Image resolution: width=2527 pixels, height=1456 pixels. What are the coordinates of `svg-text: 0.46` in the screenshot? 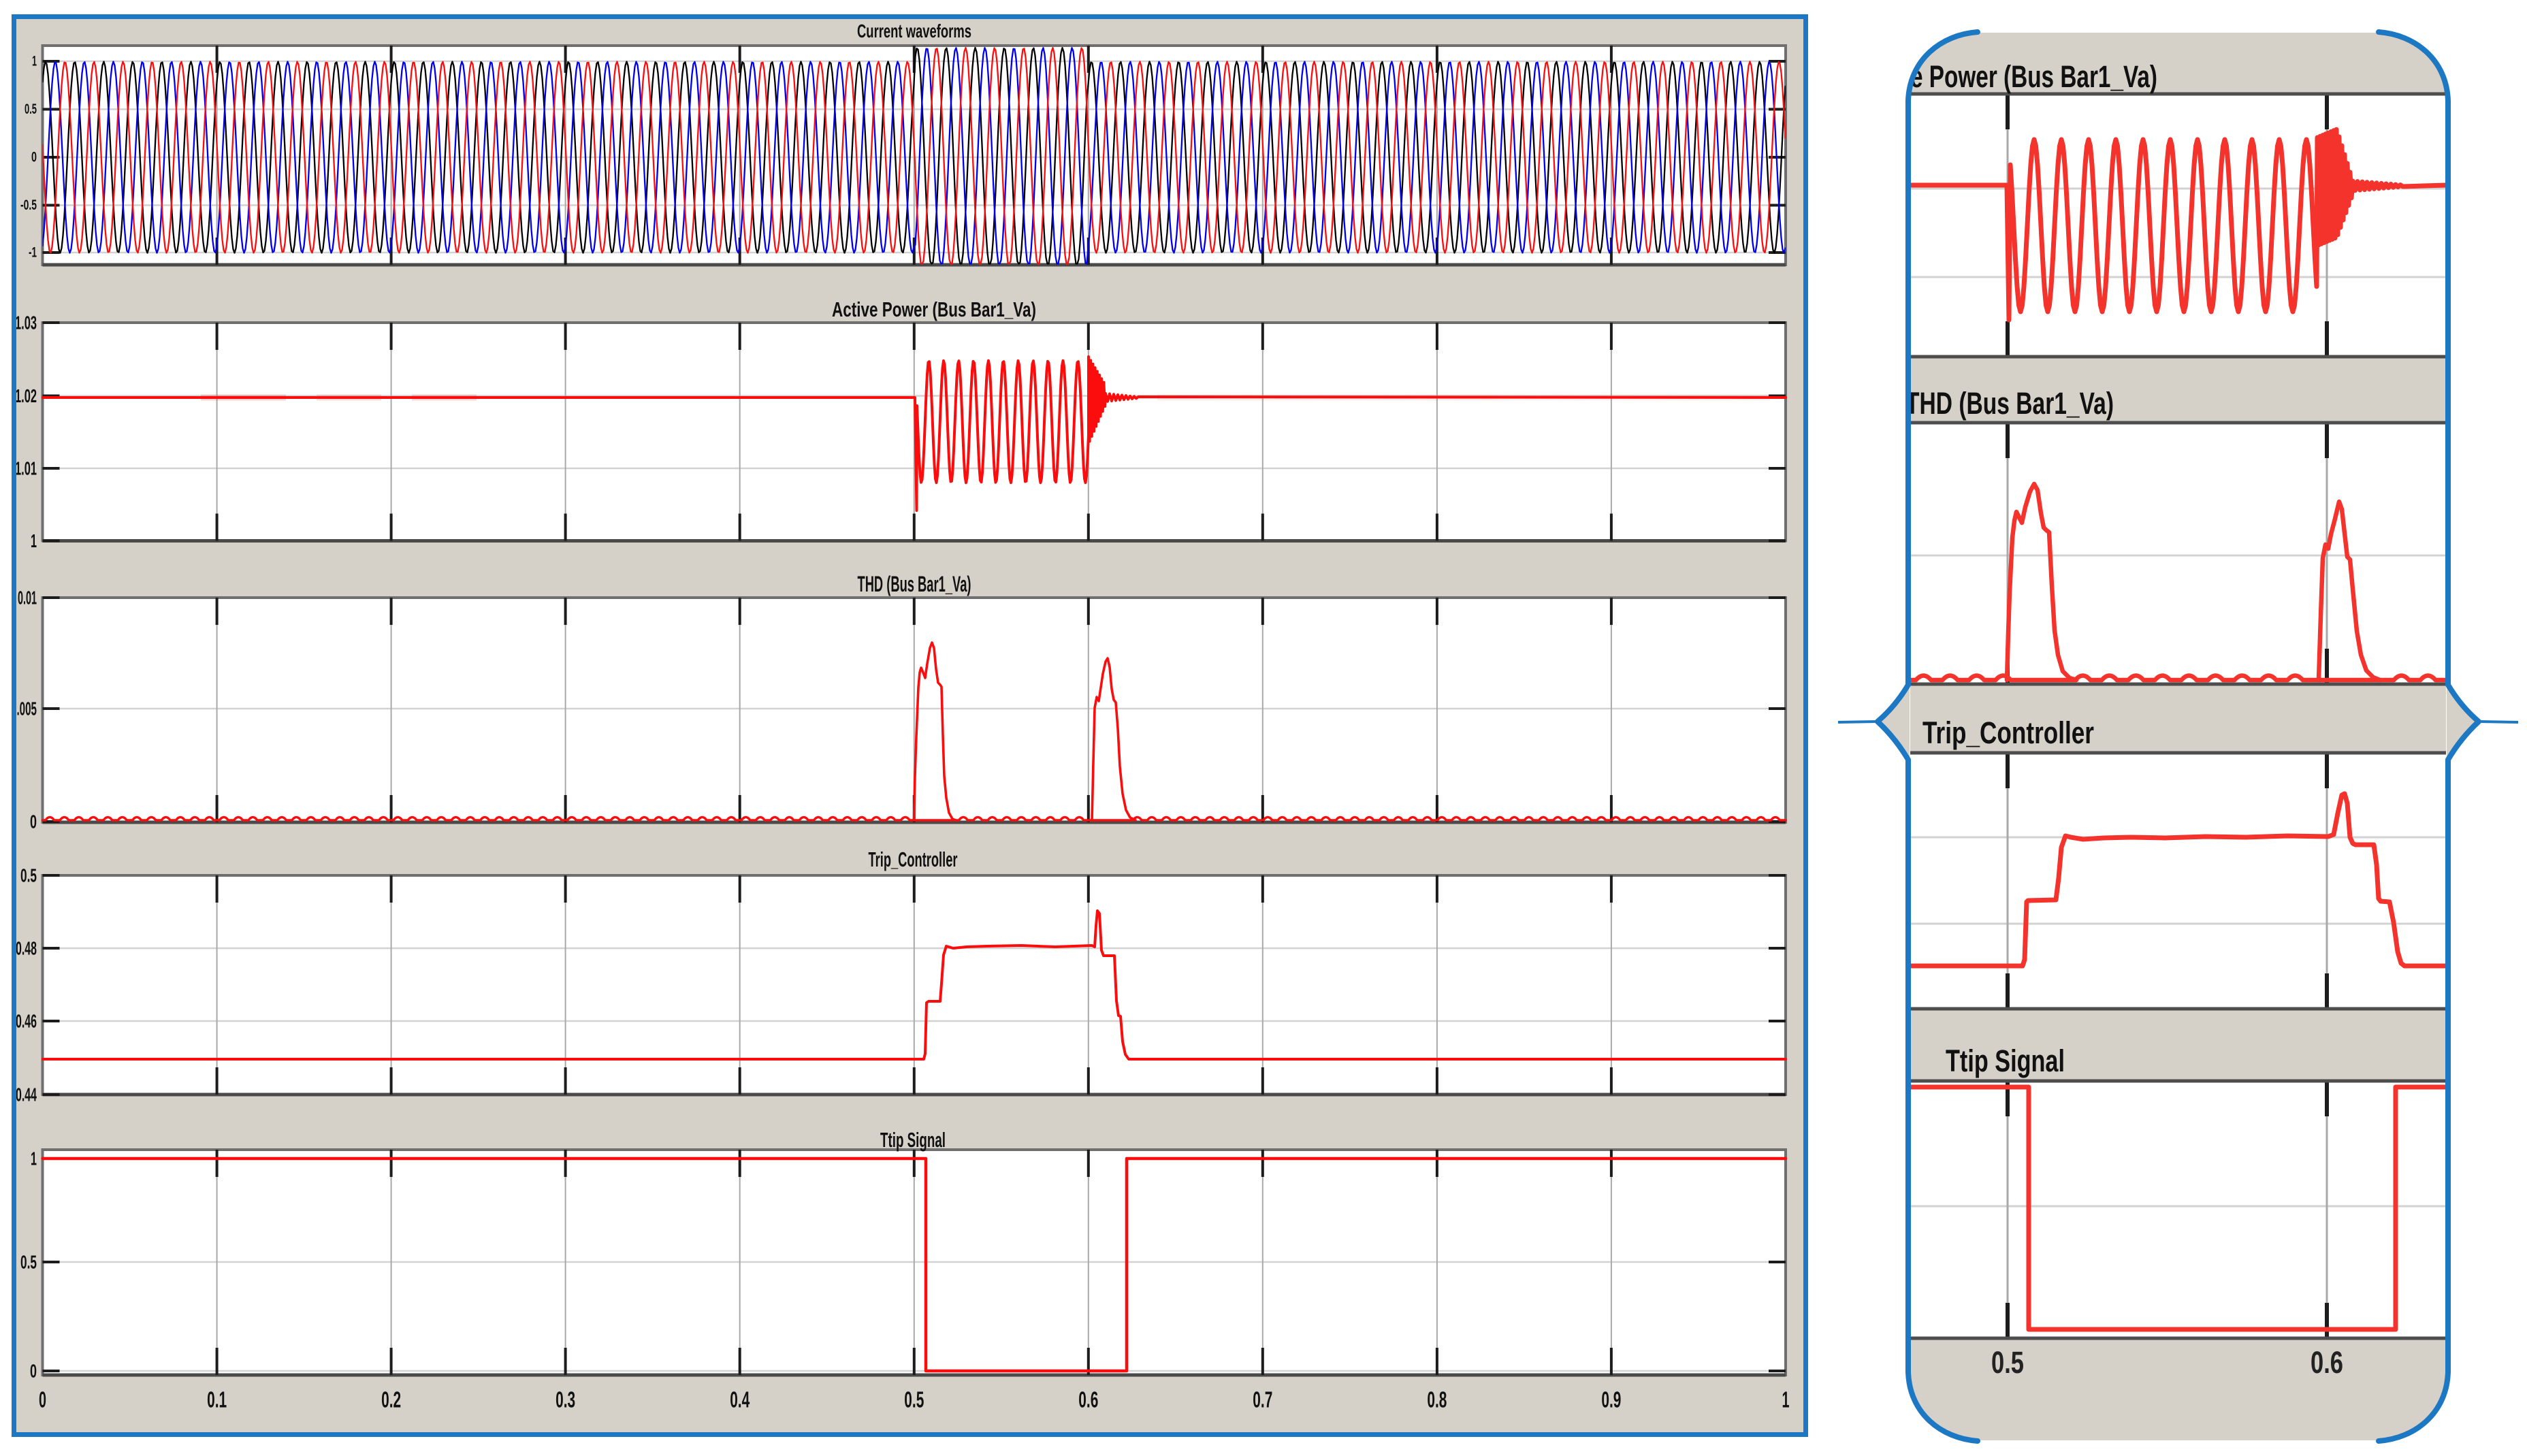 It's located at (27, 1022).